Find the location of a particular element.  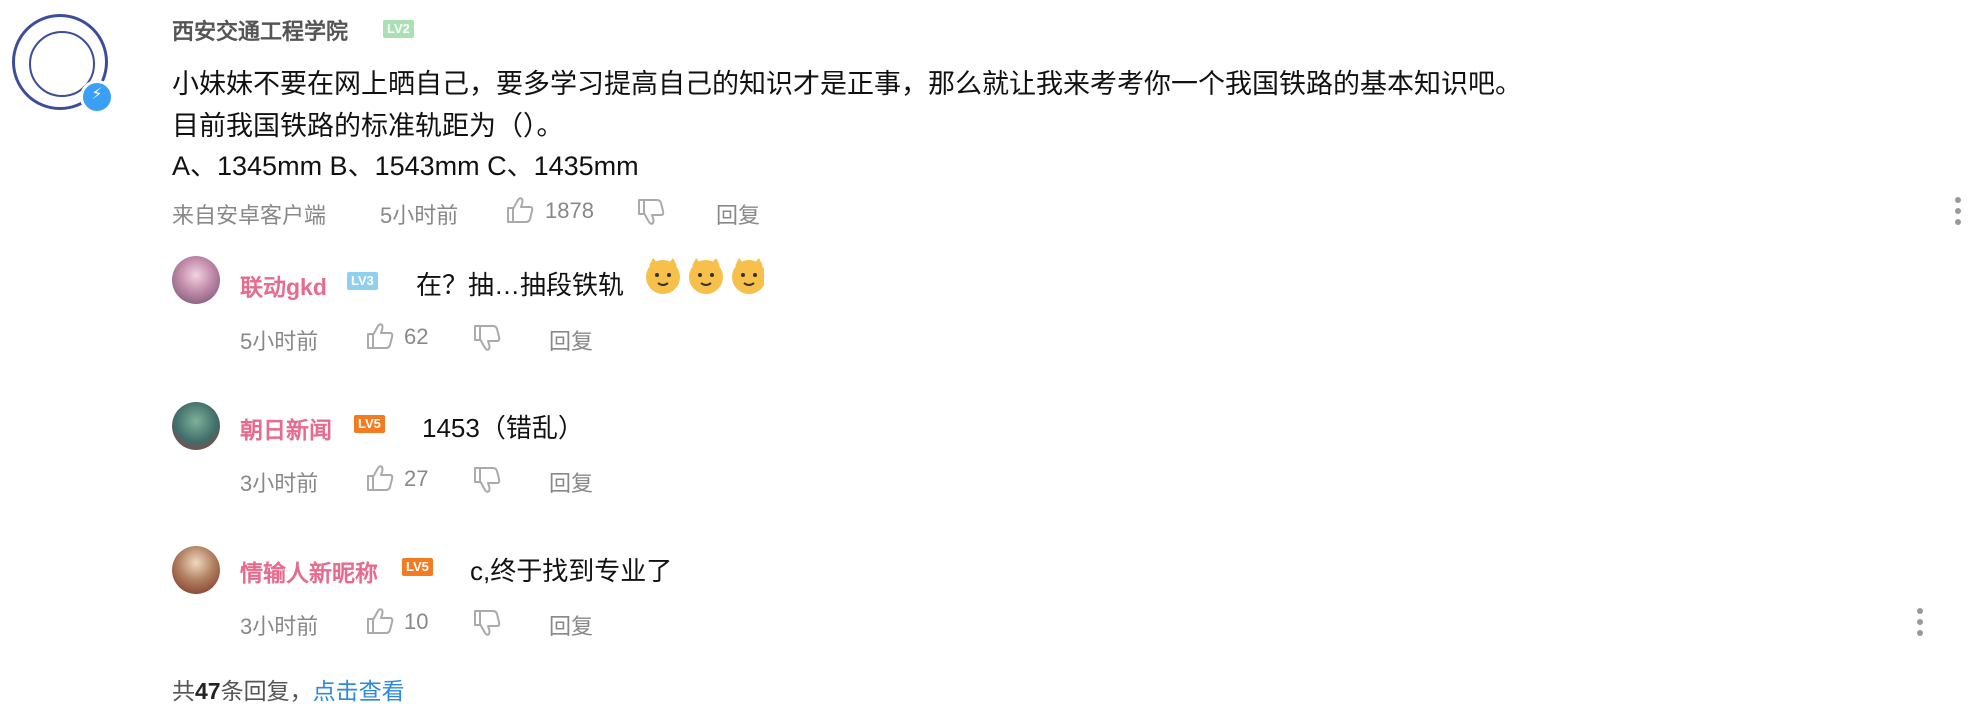

post-time: 5小时前 is located at coordinates (419, 215).